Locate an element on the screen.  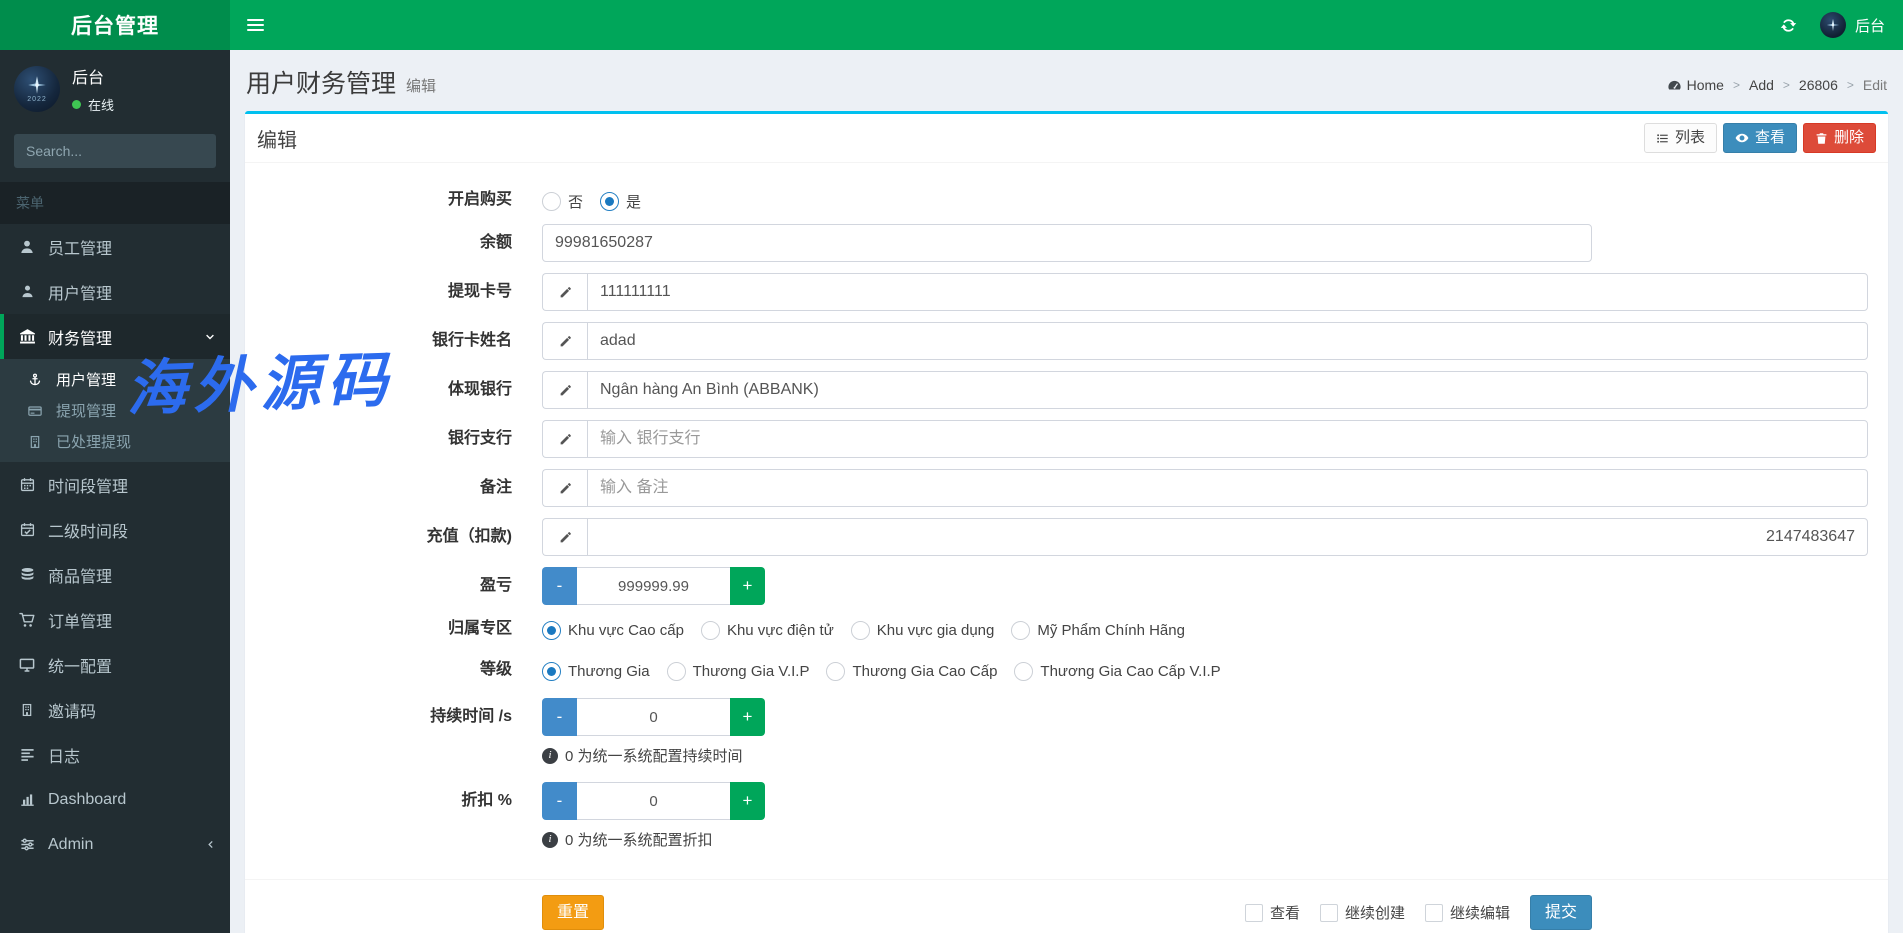
sidebar-subitem-processed-withdraw: 已处理提现 is located at coordinates (115, 441).